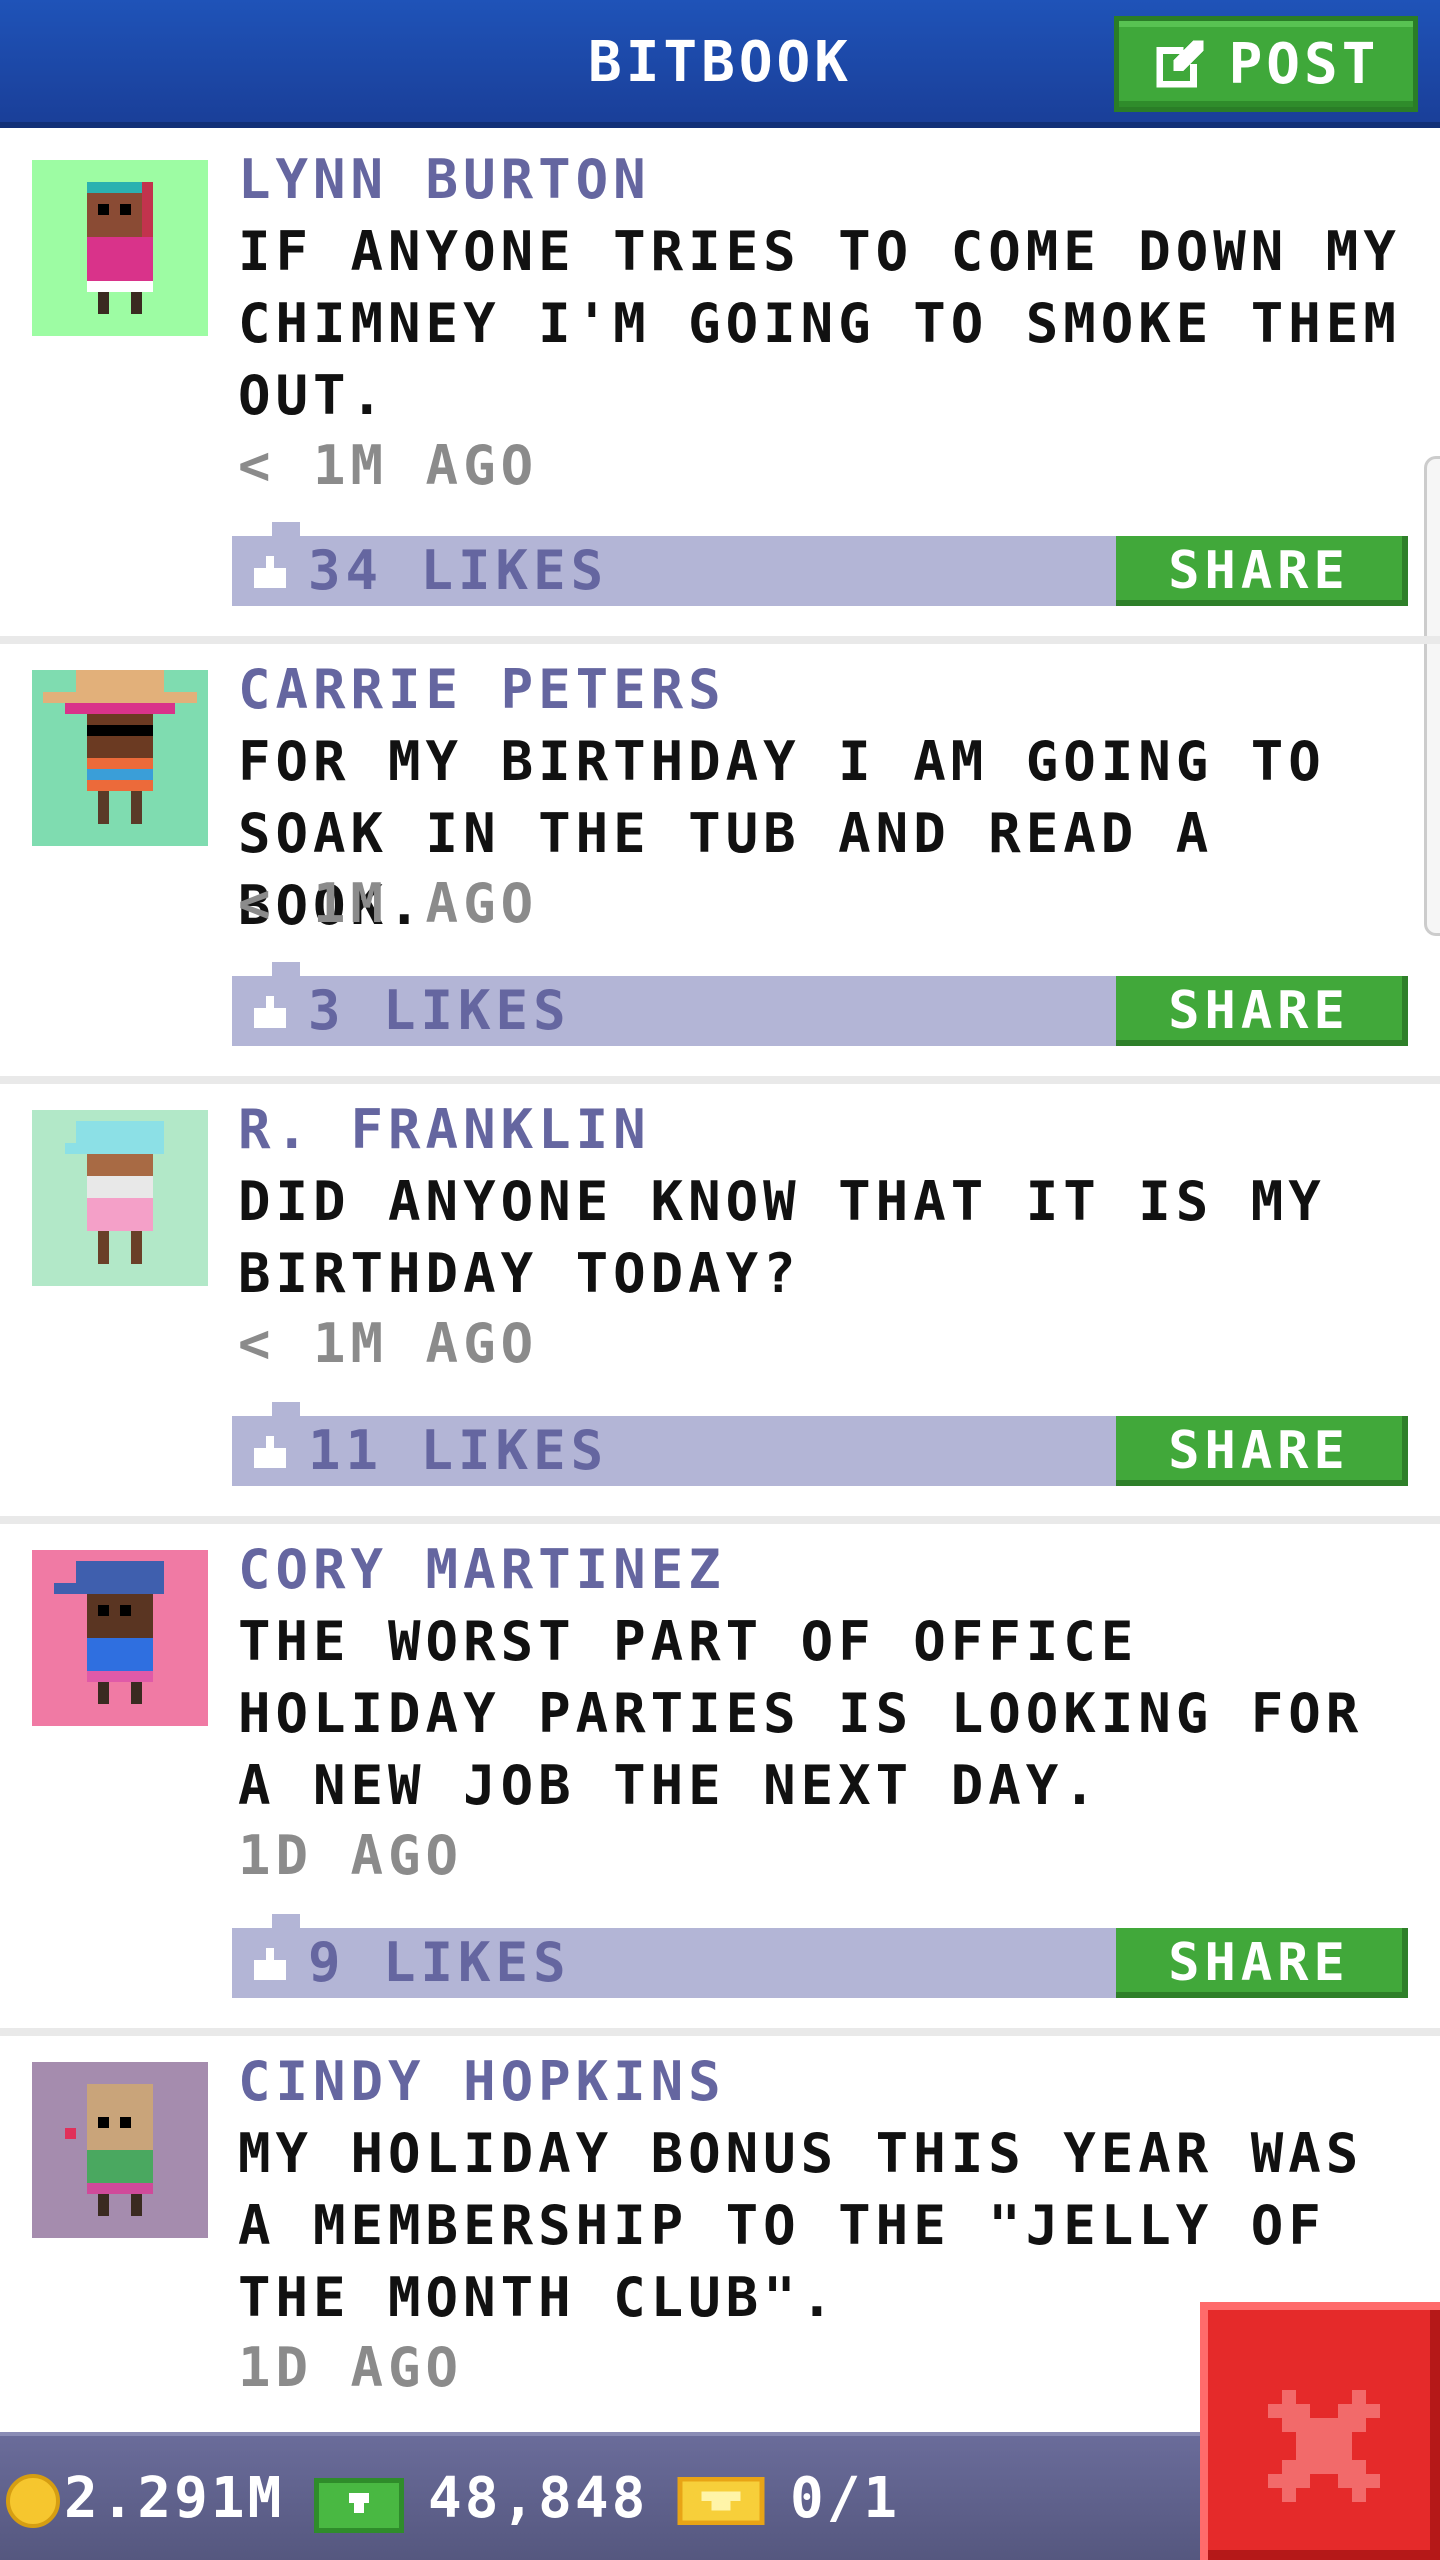  What do you see at coordinates (359, 2505) in the screenshot?
I see `cash-icon` at bounding box center [359, 2505].